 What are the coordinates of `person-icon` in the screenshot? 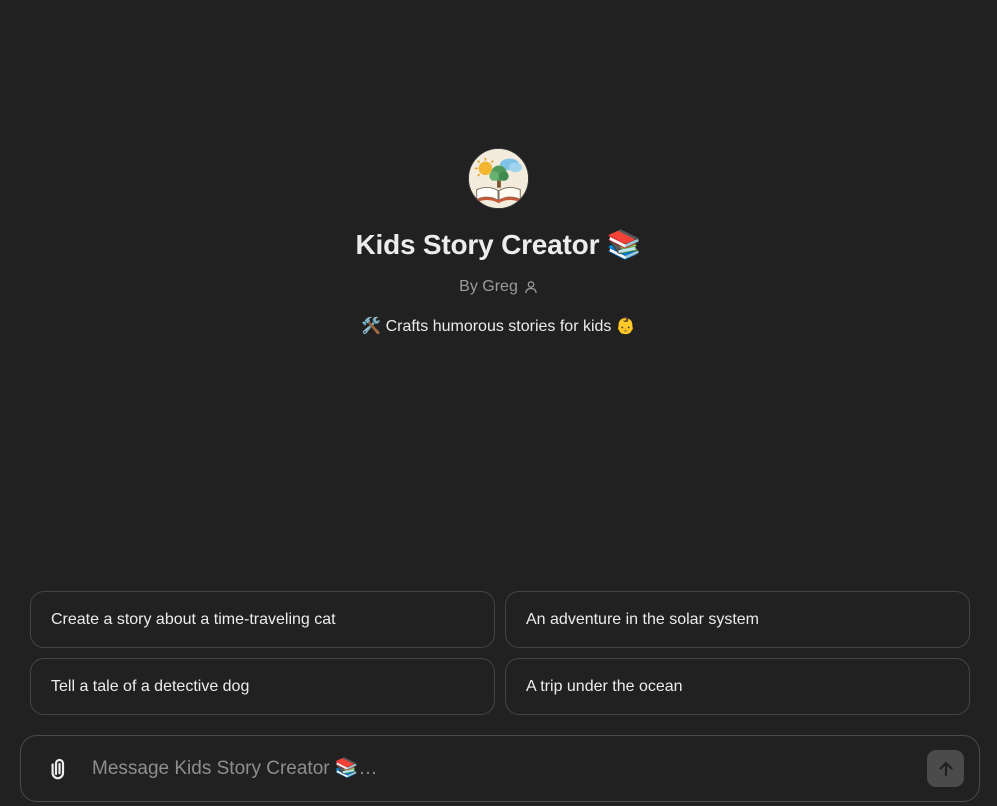 It's located at (531, 287).